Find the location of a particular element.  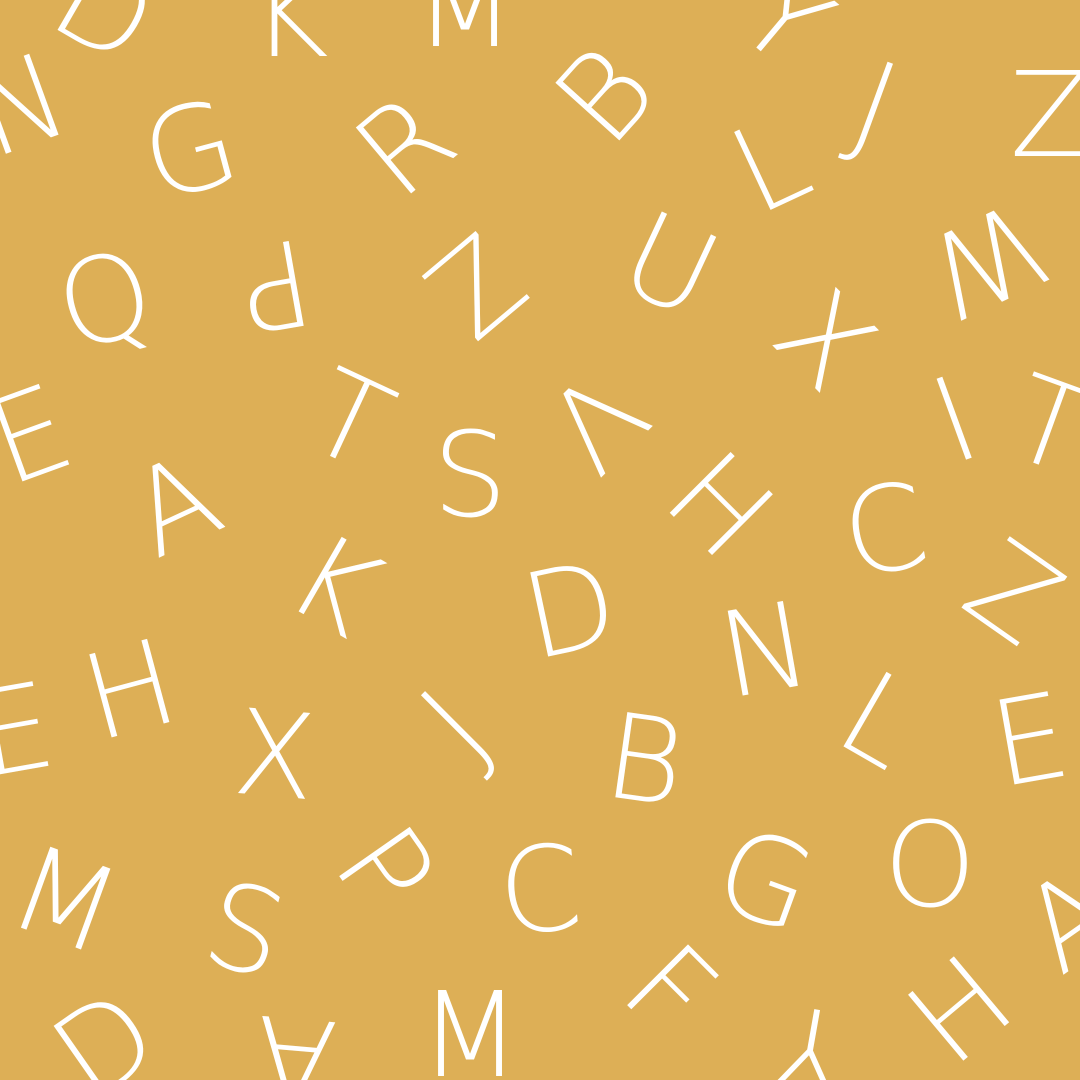

letter-t: T is located at coordinates (350, 420).